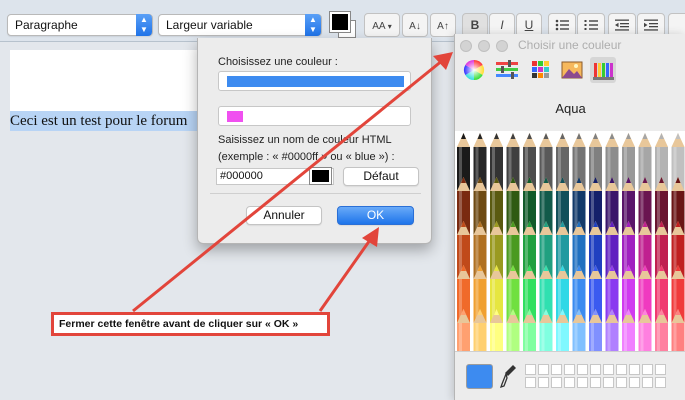  Describe the element at coordinates (375, 215) in the screenshot. I see `ok-button: OK` at that location.